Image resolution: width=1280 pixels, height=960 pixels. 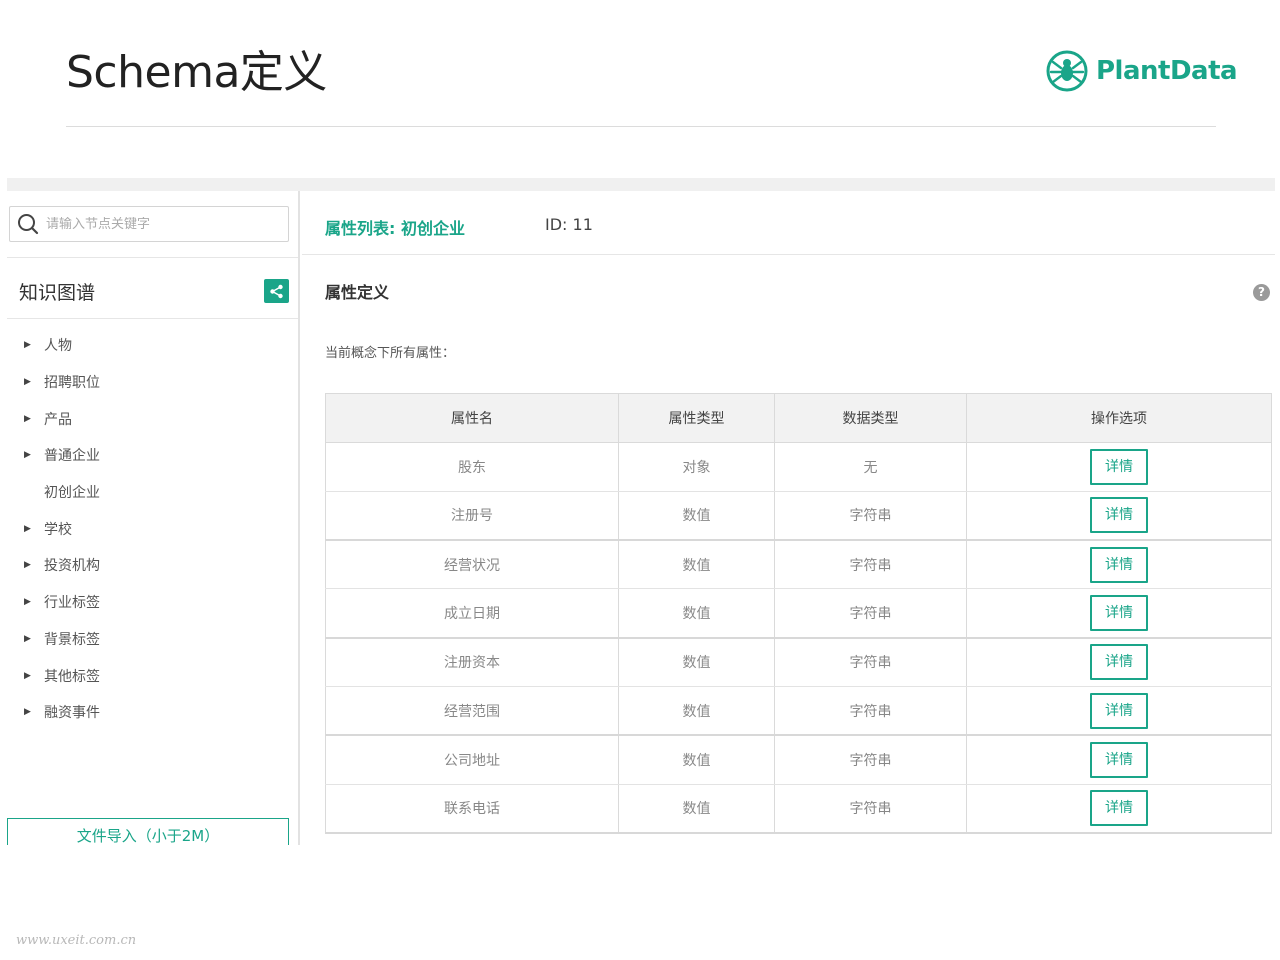 I want to click on sidebar-item: ▶ 行业标签, so click(x=152, y=602).